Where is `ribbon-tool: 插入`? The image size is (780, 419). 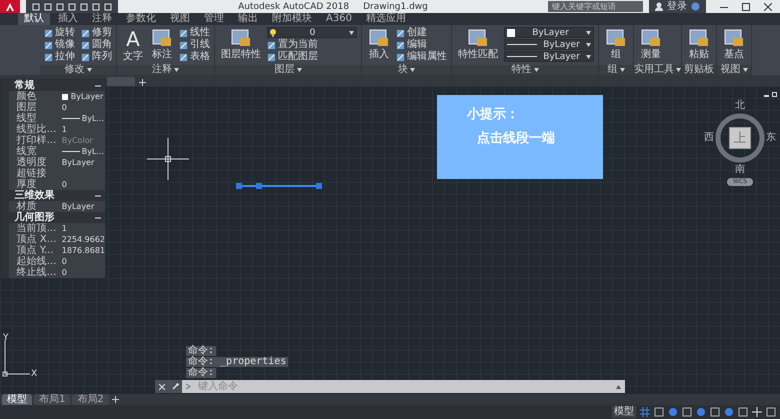 ribbon-tool: 插入 is located at coordinates (379, 45).